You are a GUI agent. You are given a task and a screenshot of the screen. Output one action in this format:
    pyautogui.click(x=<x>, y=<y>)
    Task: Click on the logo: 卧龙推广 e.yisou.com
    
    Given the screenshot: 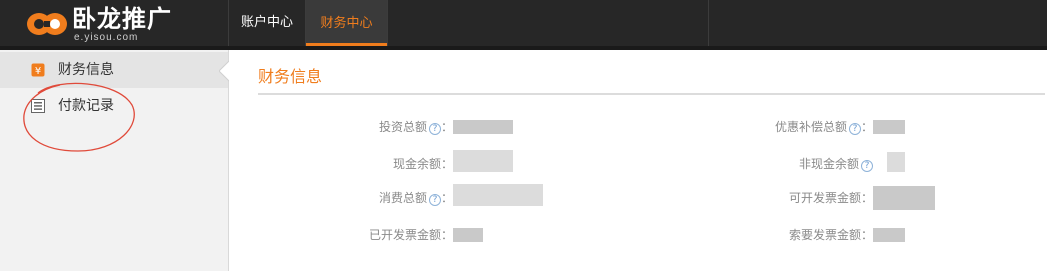 What is the action you would take?
    pyautogui.click(x=126, y=24)
    